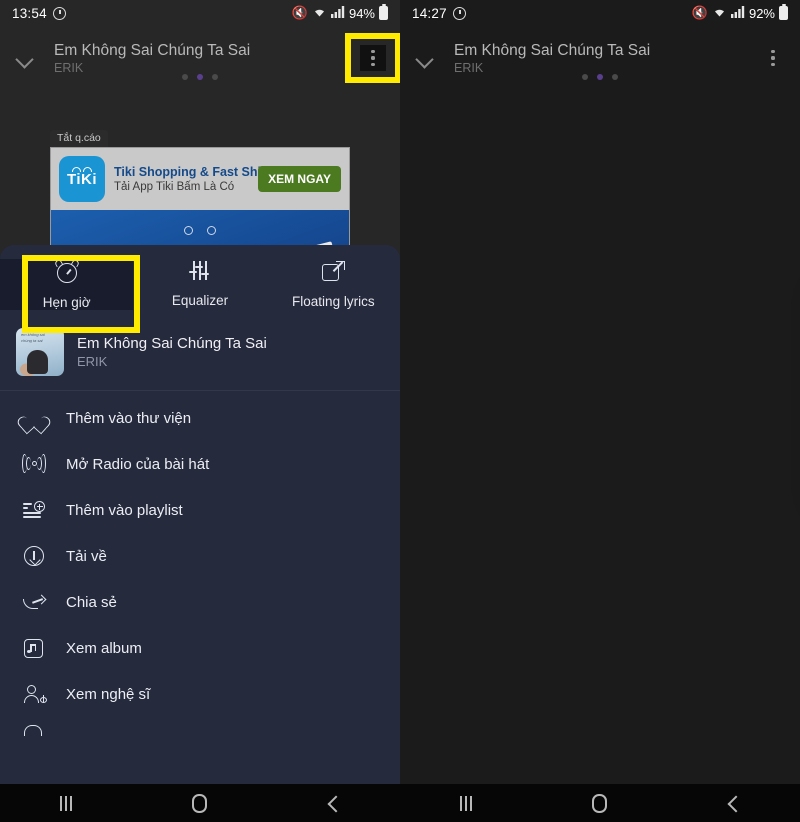 The width and height of the screenshot is (800, 822). I want to click on quick-action-equalizer: Equalizer, so click(199, 284).